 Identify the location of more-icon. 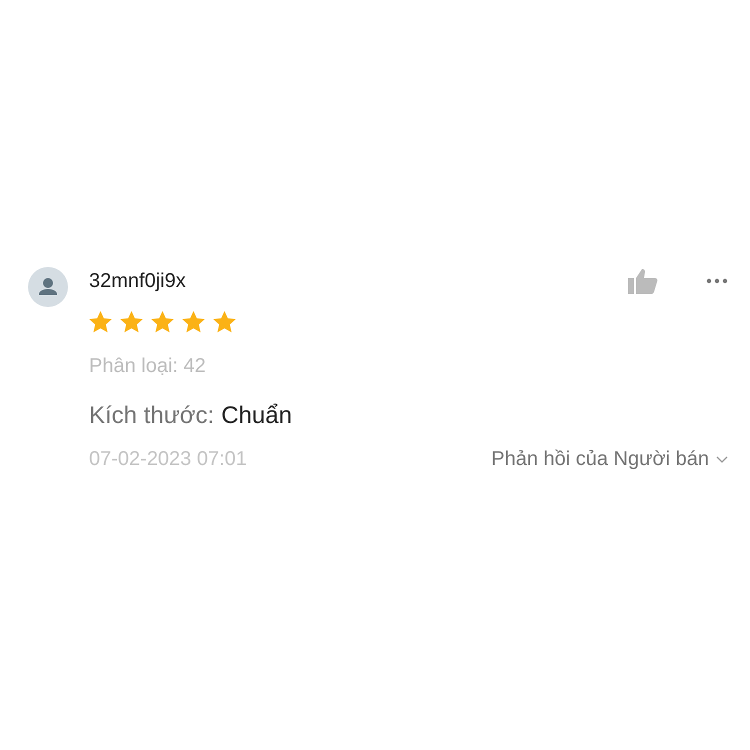
(717, 281).